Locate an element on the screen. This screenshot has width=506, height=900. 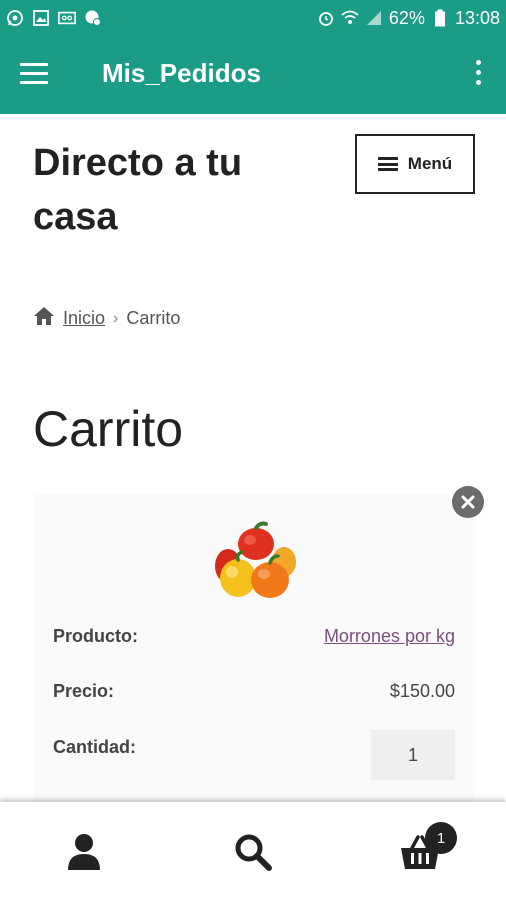
menu-lines-icon is located at coordinates (387, 164).